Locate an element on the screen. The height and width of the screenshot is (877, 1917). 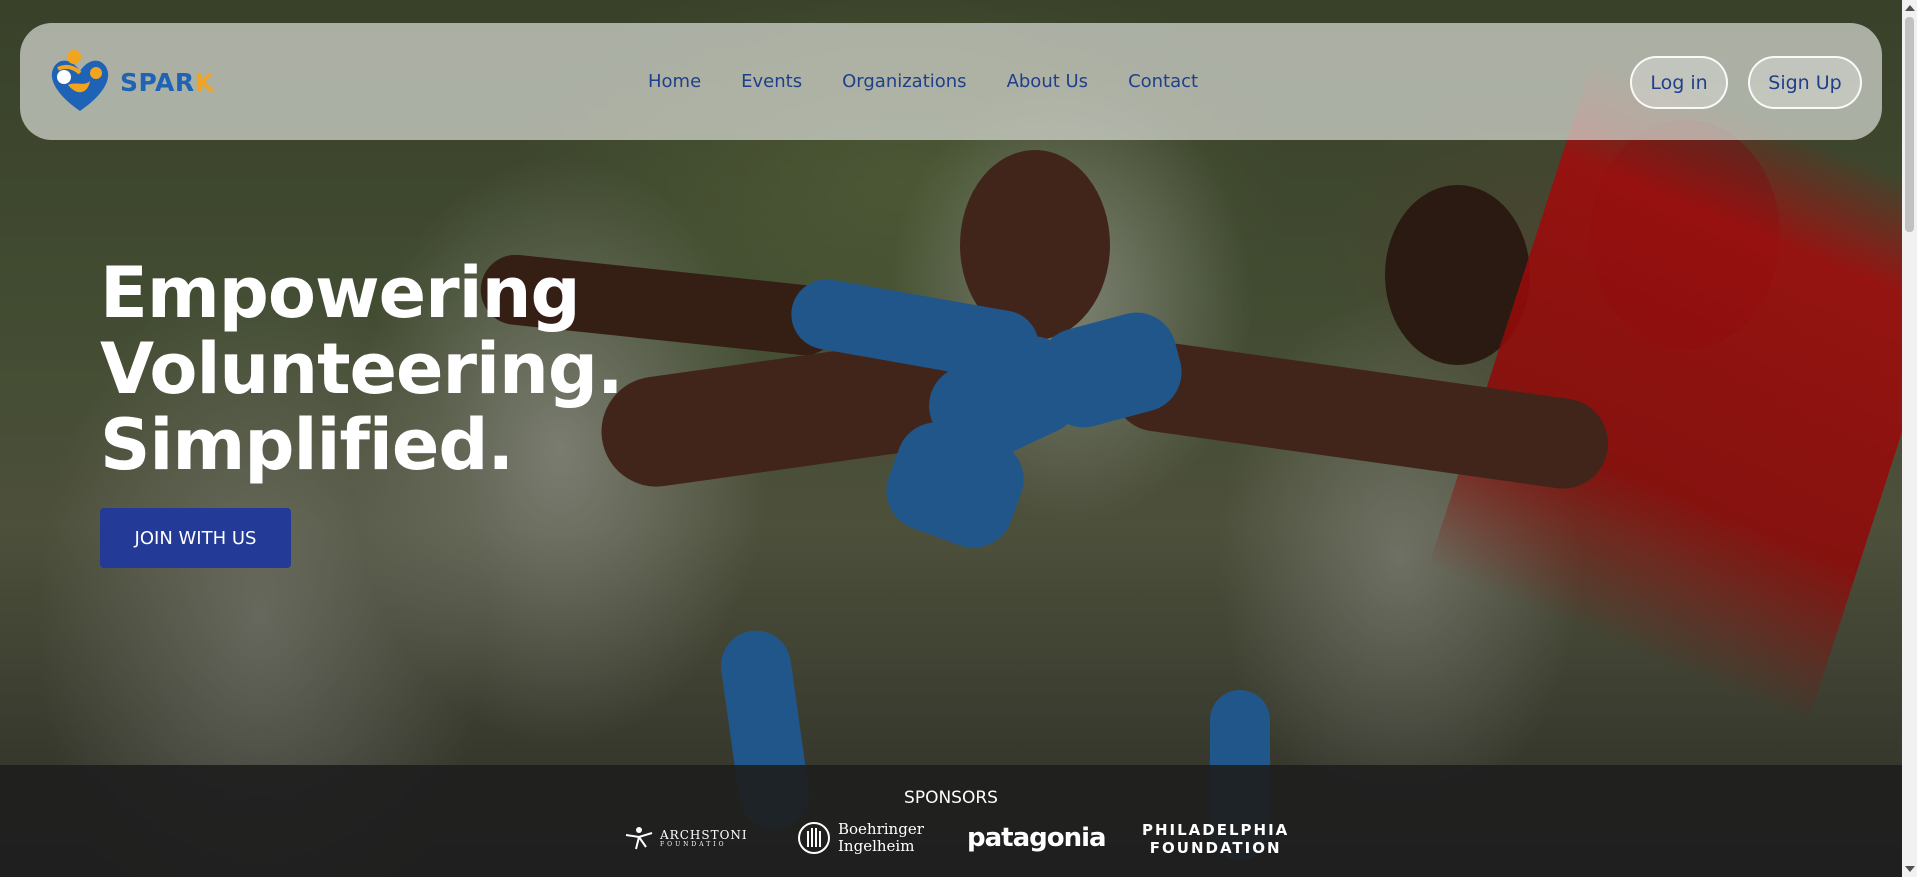
boehringer-building-icon is located at coordinates (814, 838).